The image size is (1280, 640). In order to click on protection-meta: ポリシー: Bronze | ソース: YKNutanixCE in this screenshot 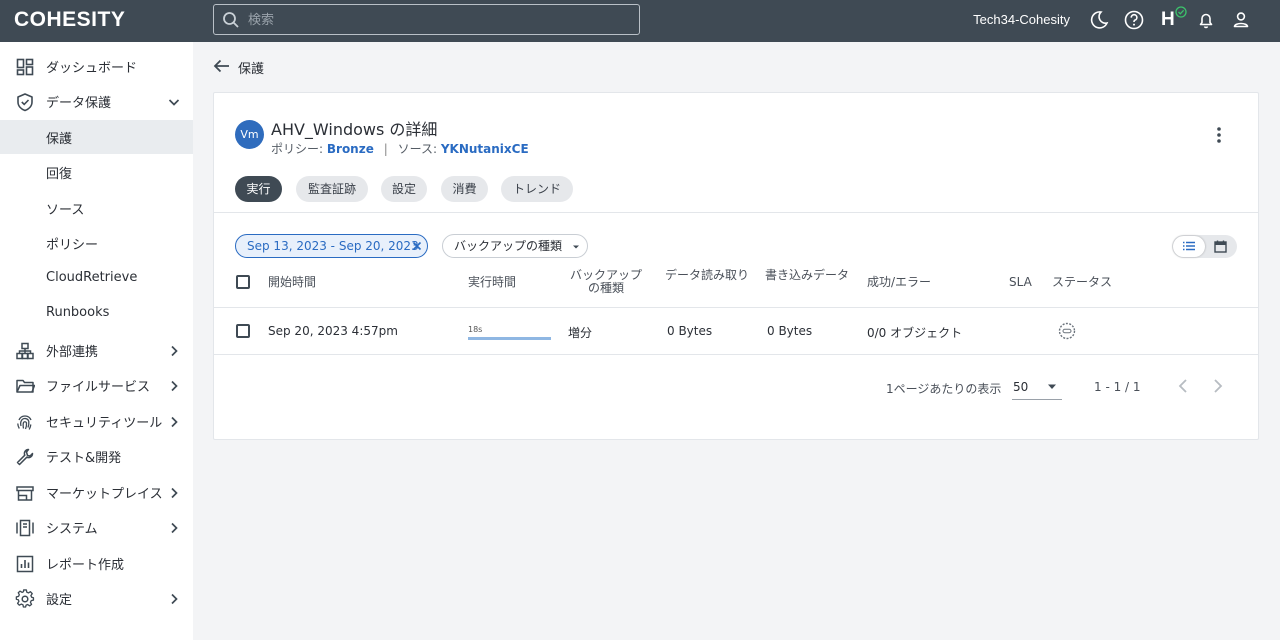, I will do `click(400, 148)`.